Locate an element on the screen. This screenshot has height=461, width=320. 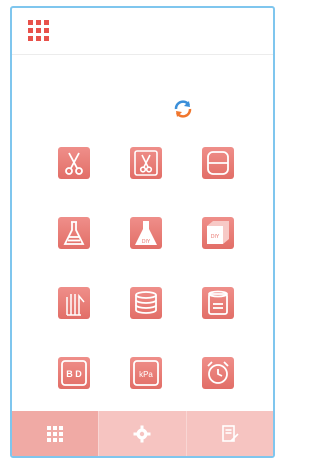
pressure-tile: kPa is located at coordinates (146, 373).